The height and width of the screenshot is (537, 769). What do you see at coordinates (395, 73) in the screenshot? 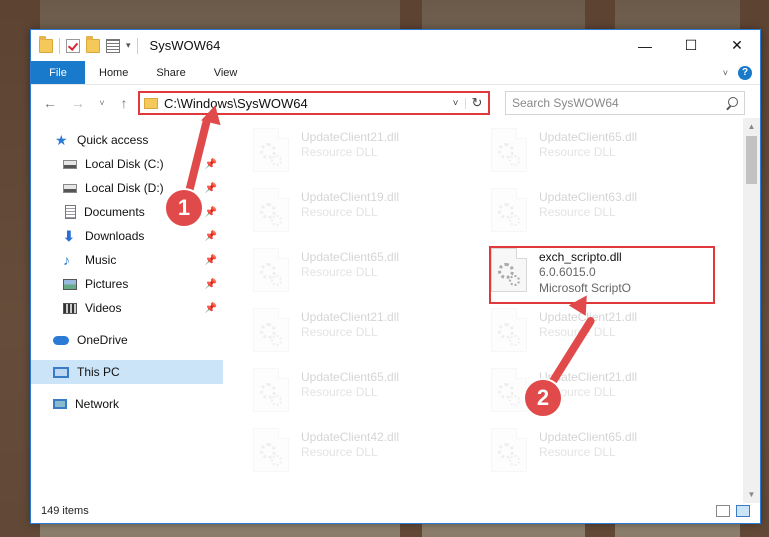
I see `ribbon-tabs: File Home Share View ˅ ?` at bounding box center [395, 73].